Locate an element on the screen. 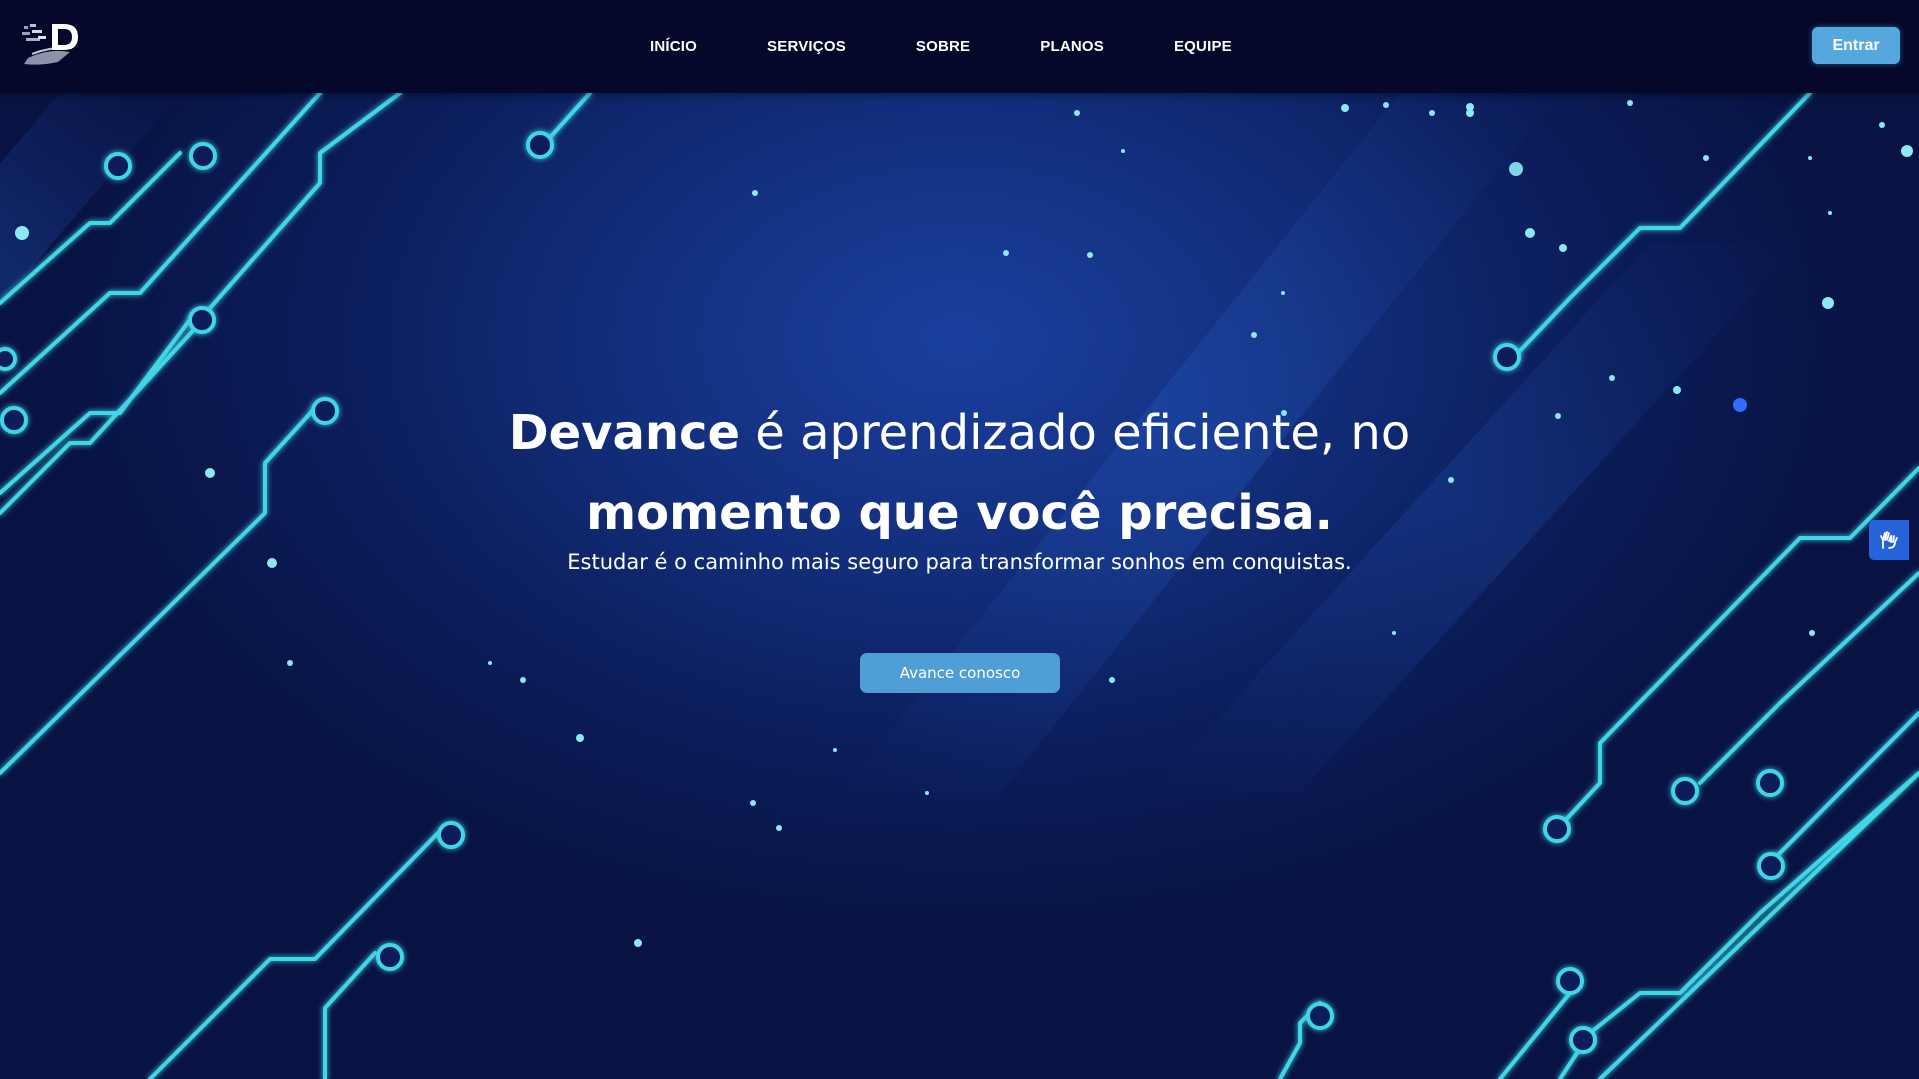  nav-link-equipe: EQUIPE is located at coordinates (1203, 46).